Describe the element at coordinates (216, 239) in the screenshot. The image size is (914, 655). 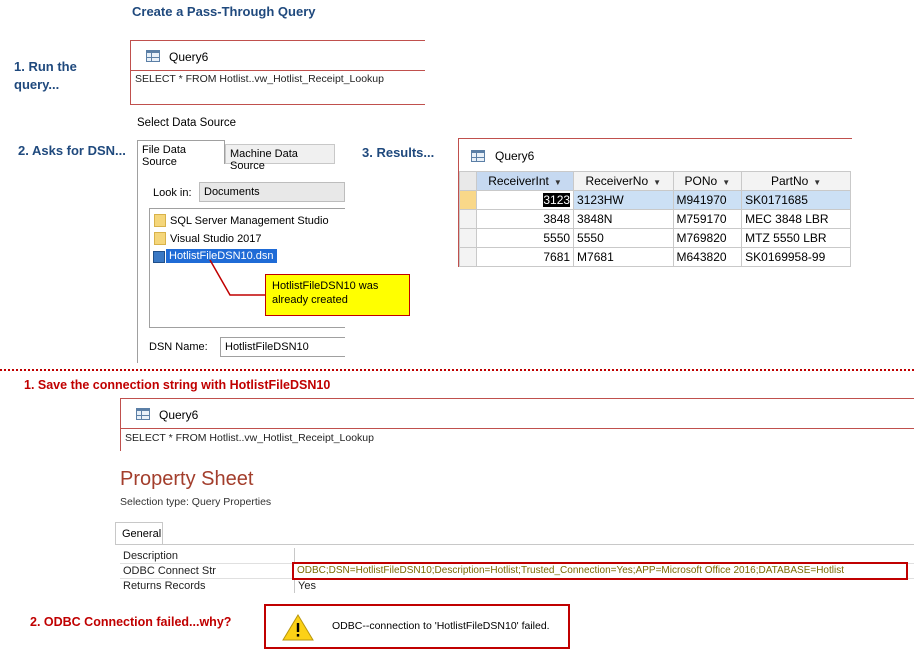
I see `list-item-vs2017: Visual Studio 2017` at that location.